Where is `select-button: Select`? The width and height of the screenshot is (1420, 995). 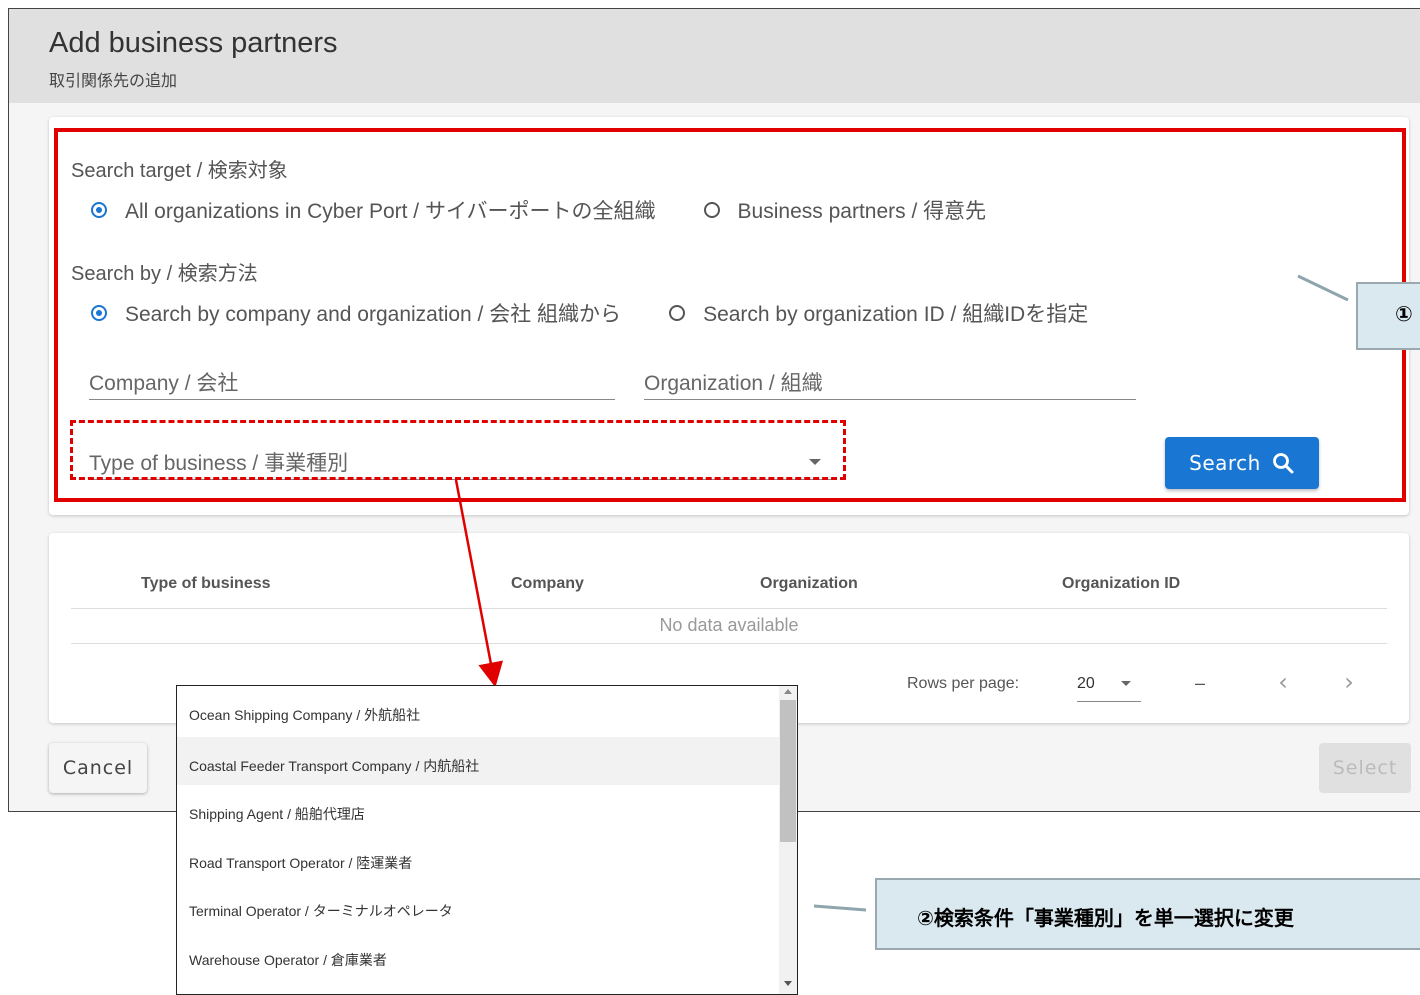 select-button: Select is located at coordinates (1365, 768).